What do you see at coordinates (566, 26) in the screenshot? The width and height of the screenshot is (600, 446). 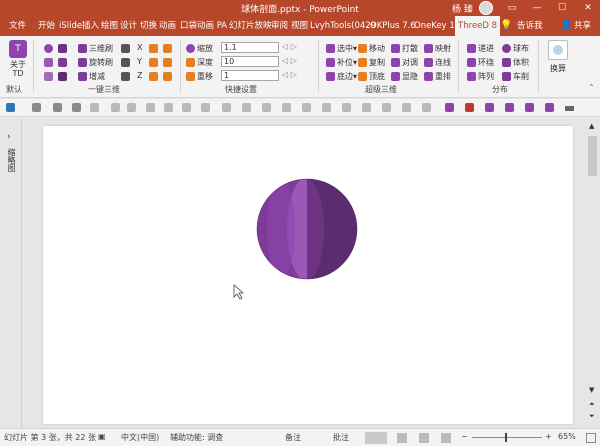 I see `person-icon: 👤` at bounding box center [566, 26].